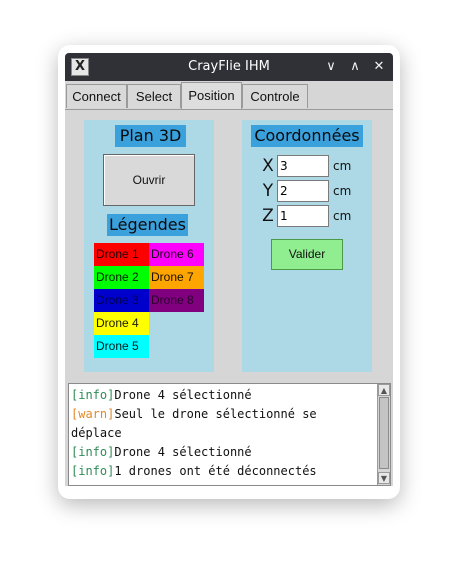 Image resolution: width=458 pixels, height=562 pixels. Describe the element at coordinates (147, 225) in the screenshot. I see `legend-heading: Légendes` at that location.